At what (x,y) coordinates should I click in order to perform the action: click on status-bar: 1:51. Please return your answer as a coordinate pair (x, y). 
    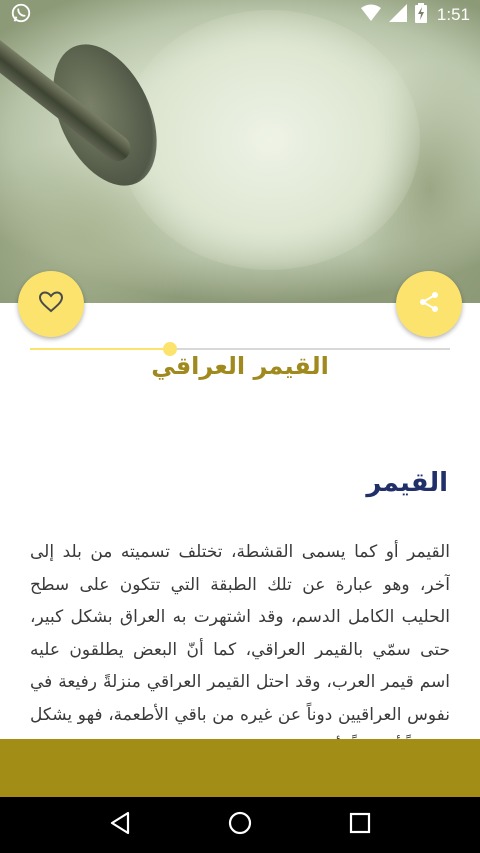
    Looking at the image, I should click on (240, 15).